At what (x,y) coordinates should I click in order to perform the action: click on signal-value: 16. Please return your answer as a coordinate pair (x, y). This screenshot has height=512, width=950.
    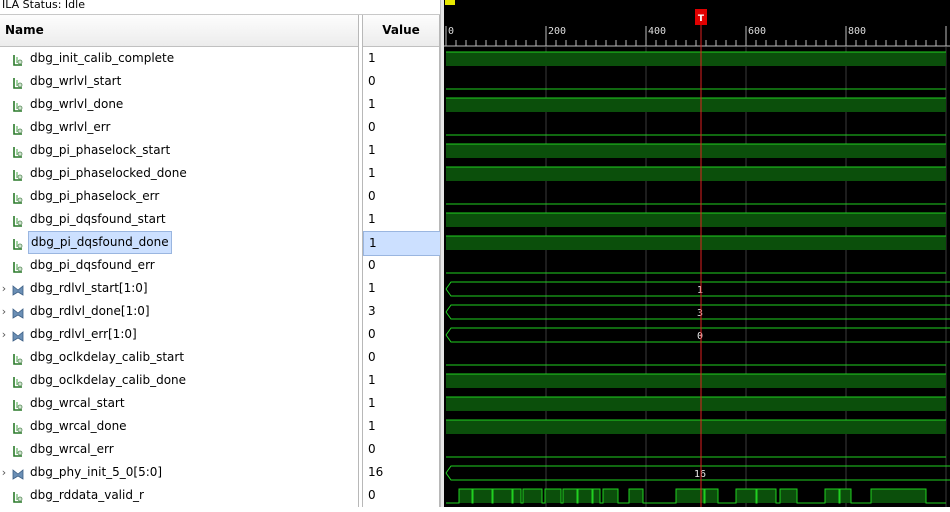
    Looking at the image, I should click on (376, 472).